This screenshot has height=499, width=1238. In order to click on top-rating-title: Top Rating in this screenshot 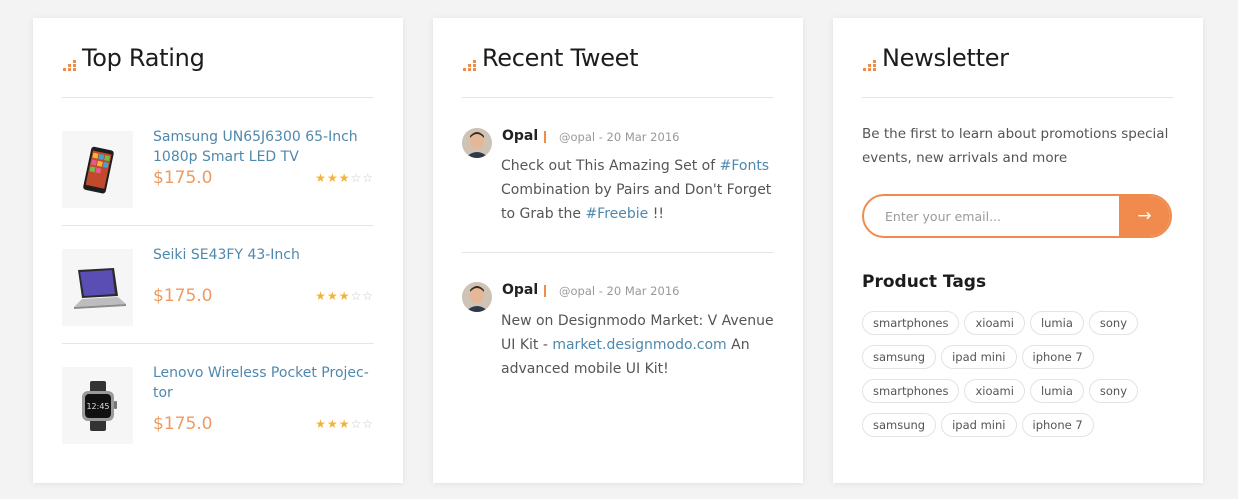, I will do `click(143, 58)`.